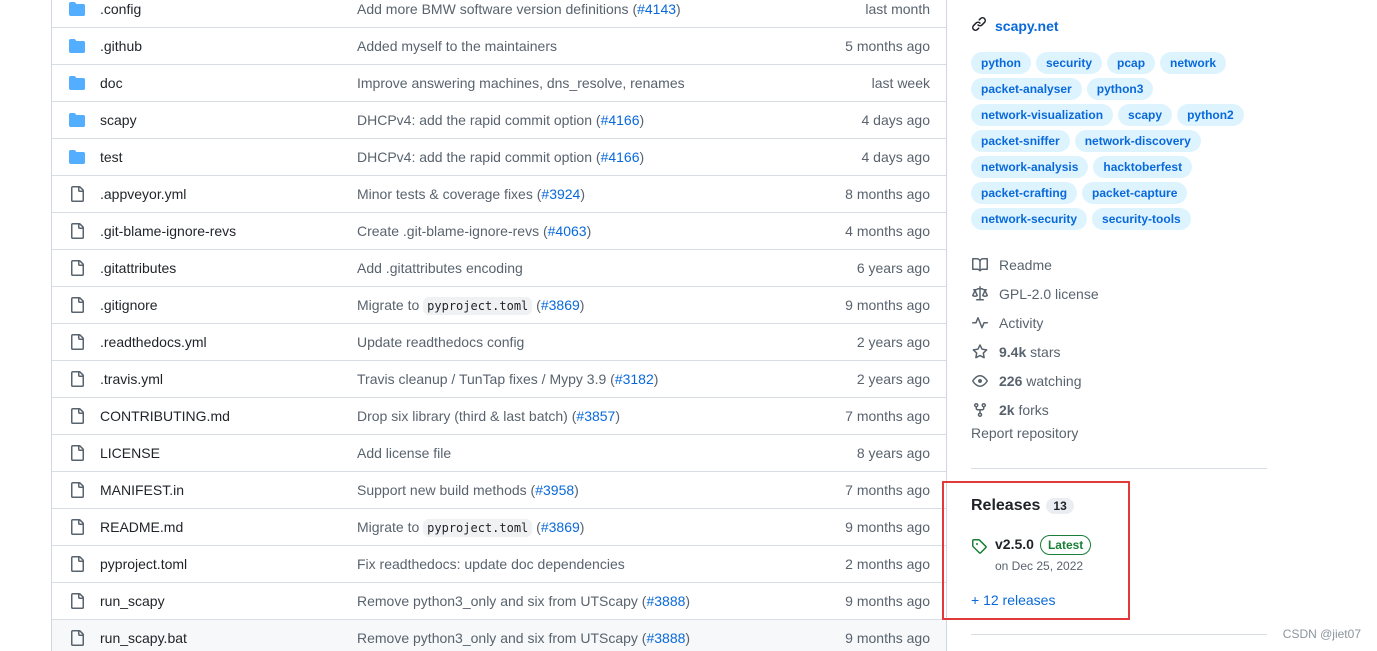 Image resolution: width=1377 pixels, height=651 pixels. Describe the element at coordinates (440, 342) in the screenshot. I see `commit-message: Update readthedocs config` at that location.